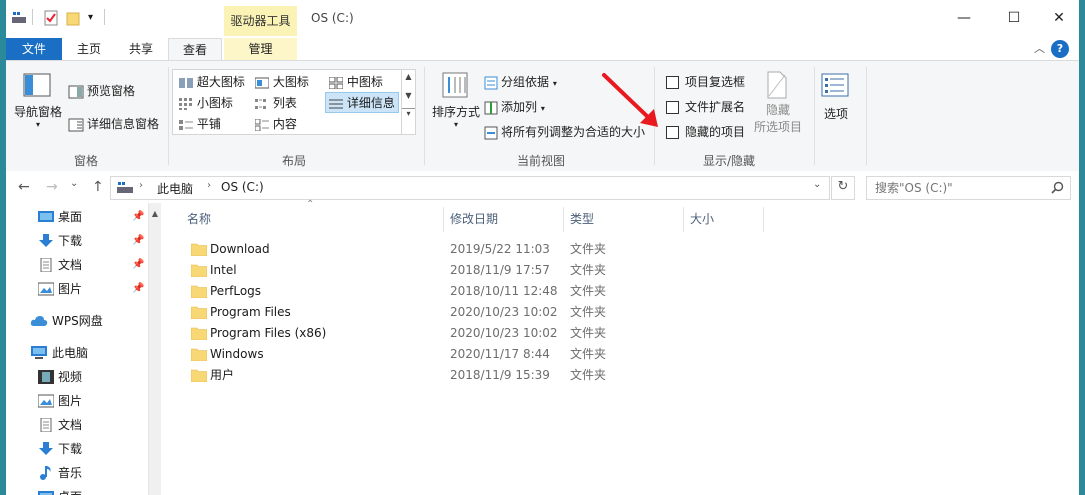  Describe the element at coordinates (705, 106) in the screenshot. I see `file-extensions-toggle: 文件扩展名` at that location.